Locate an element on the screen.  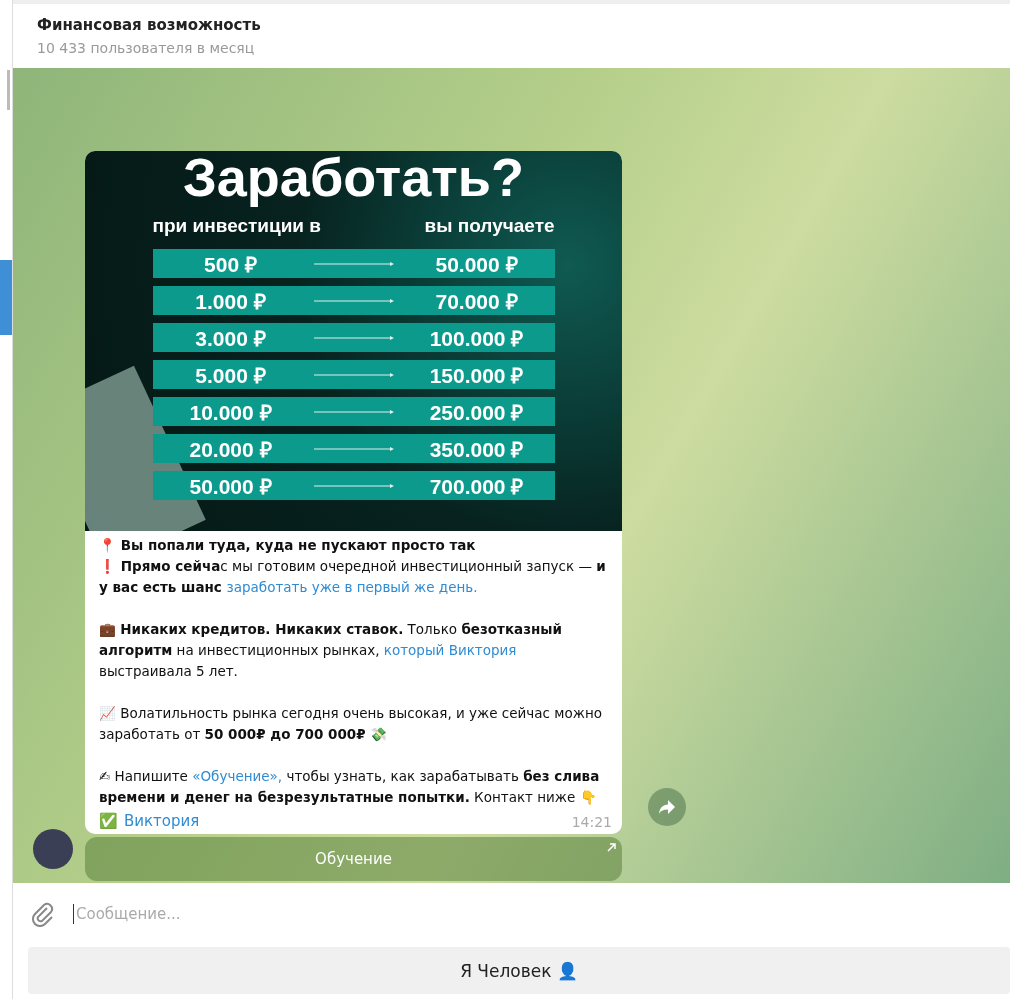
promo-cell-text: 700.000 ₽ is located at coordinates (476, 486).